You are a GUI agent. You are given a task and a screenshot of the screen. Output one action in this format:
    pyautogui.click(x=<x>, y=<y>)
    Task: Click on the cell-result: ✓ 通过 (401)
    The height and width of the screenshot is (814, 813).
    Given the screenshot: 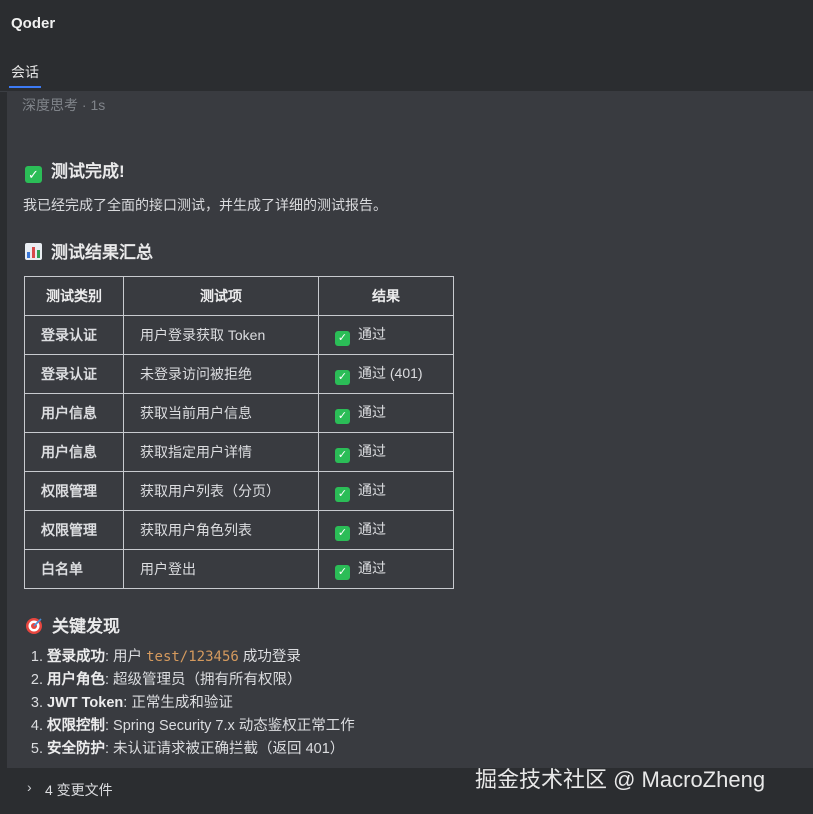 What is the action you would take?
    pyautogui.click(x=386, y=374)
    